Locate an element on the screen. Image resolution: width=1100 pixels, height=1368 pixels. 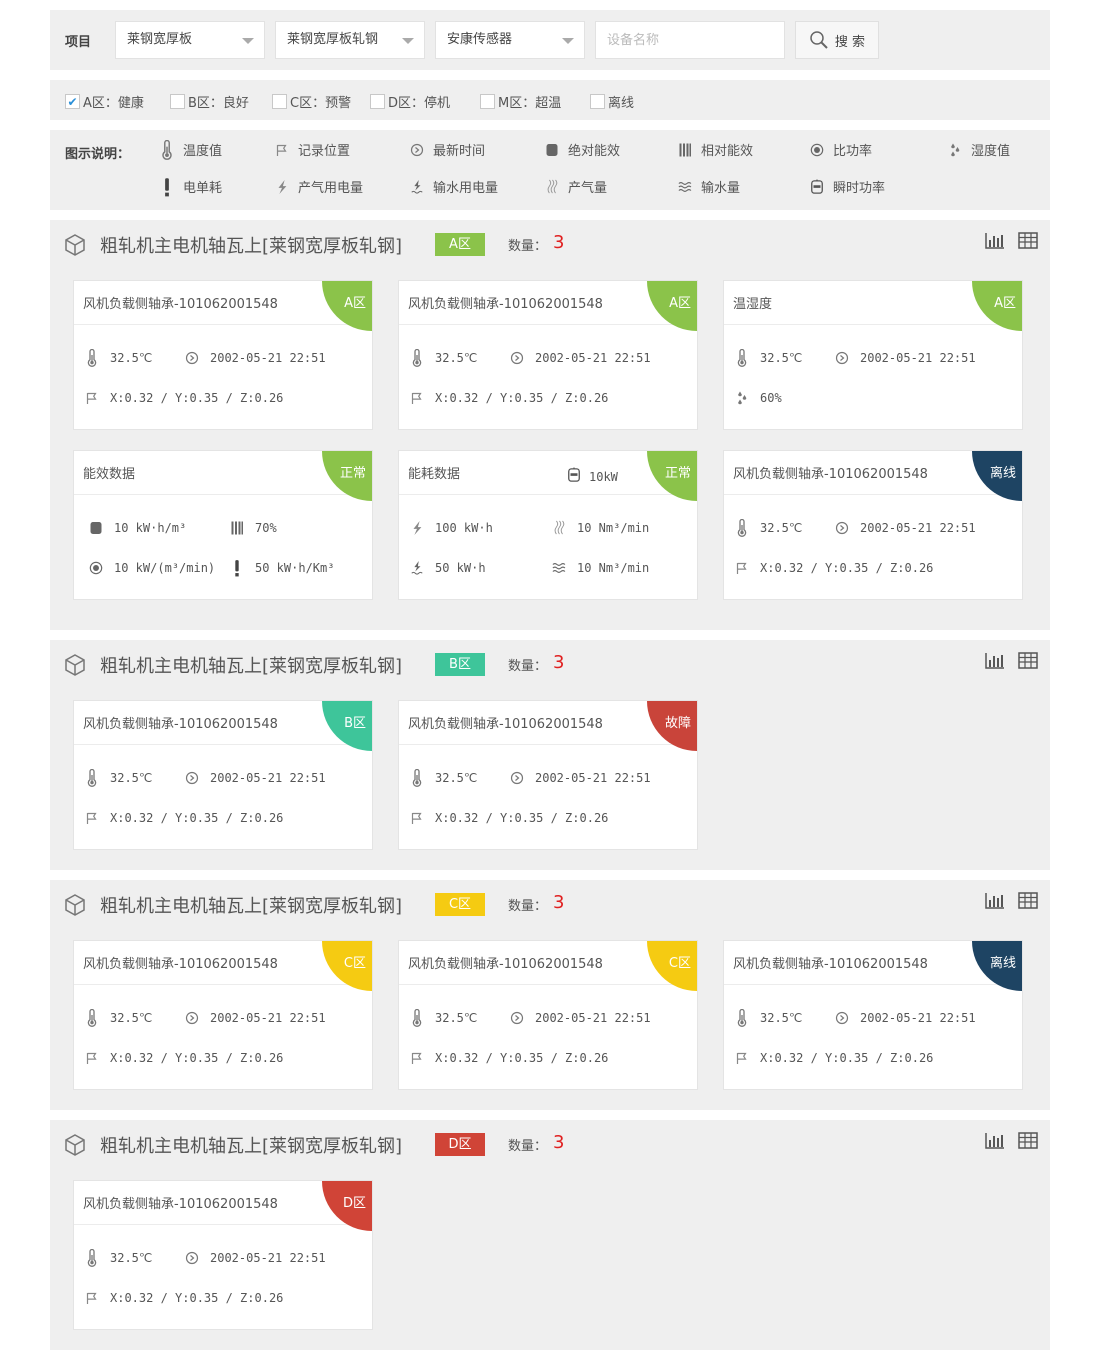
legend-item-label: 瞬时功率 is located at coordinates (859, 188).